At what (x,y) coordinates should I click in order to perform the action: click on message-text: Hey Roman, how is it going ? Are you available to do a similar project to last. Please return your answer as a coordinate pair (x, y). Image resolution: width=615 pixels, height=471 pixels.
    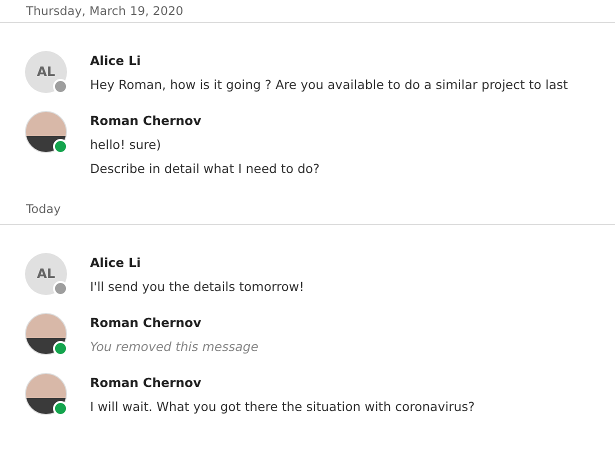
    Looking at the image, I should click on (329, 84).